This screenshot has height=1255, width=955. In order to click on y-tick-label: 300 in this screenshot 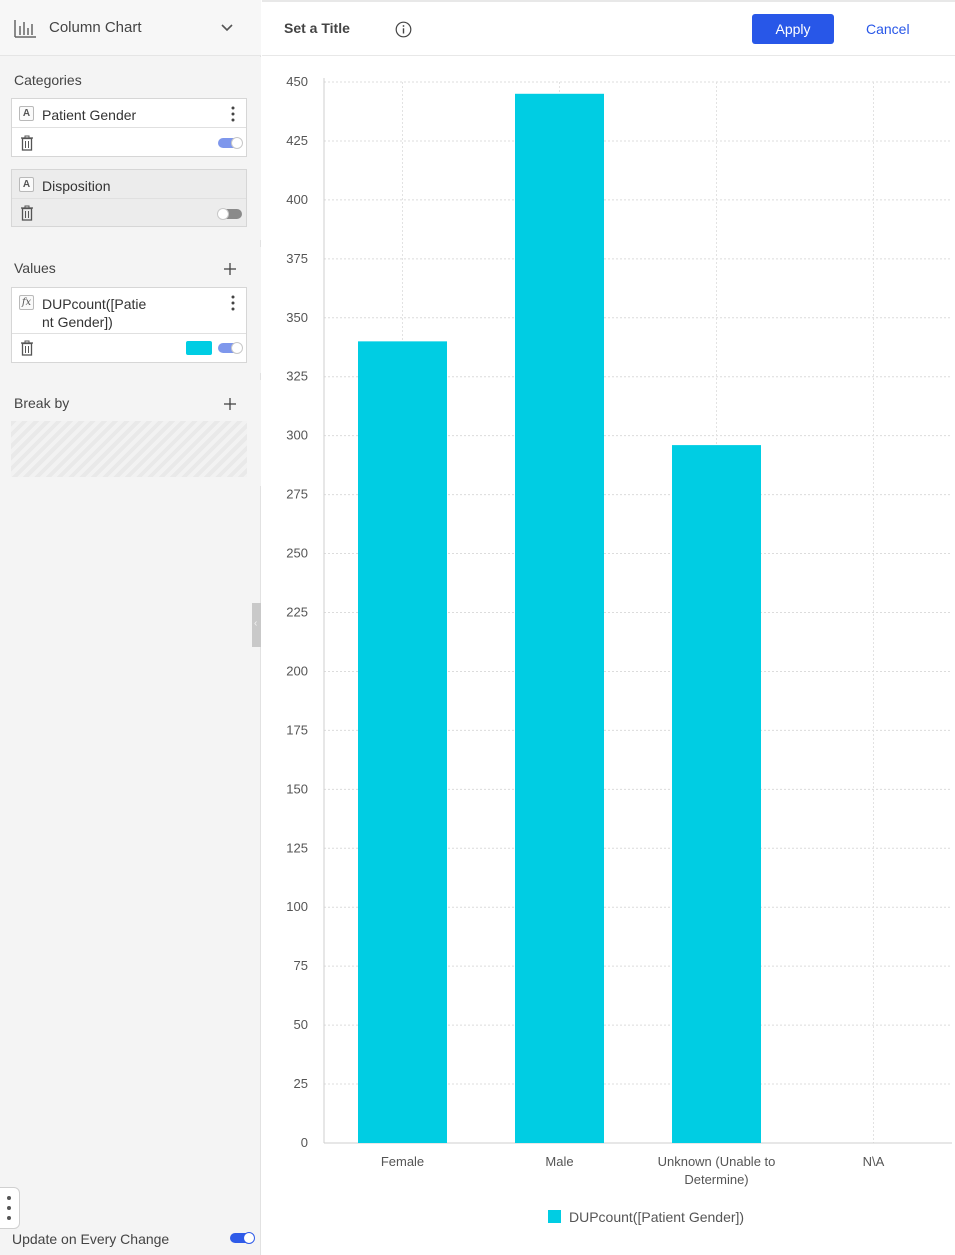, I will do `click(297, 435)`.